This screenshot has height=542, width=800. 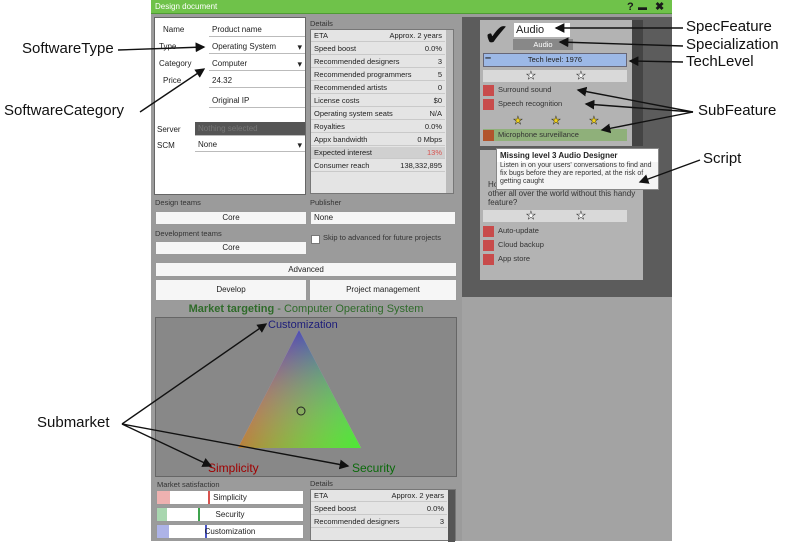 What do you see at coordinates (257, 81) in the screenshot?
I see `price-input: 24.32` at bounding box center [257, 81].